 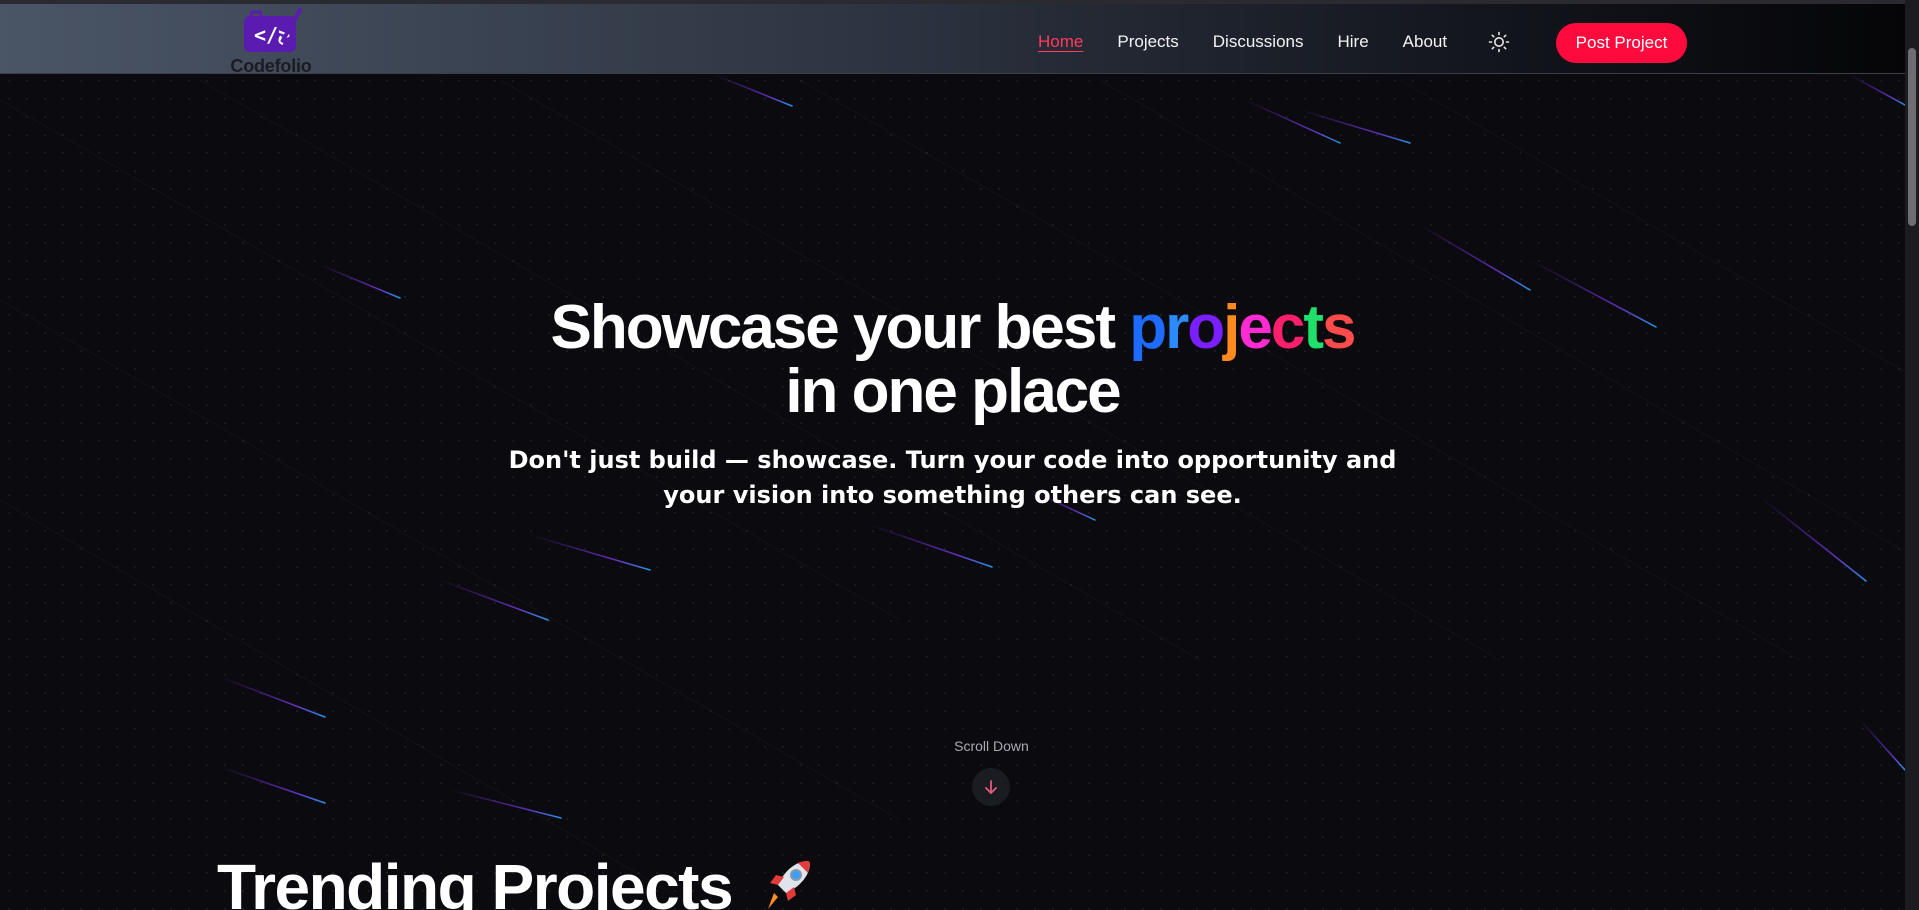 I want to click on nav-home: Home, so click(x=1060, y=42).